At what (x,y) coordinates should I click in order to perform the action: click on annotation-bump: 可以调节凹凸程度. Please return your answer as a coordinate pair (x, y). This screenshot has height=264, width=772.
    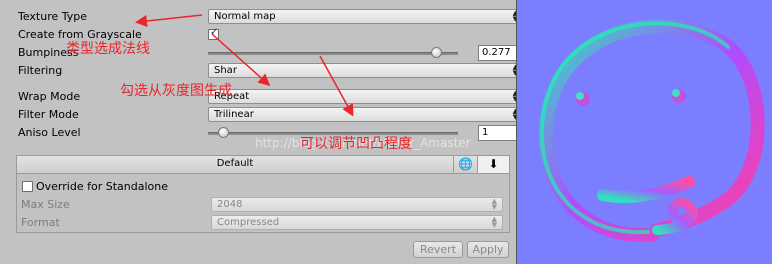
    Looking at the image, I should click on (356, 144).